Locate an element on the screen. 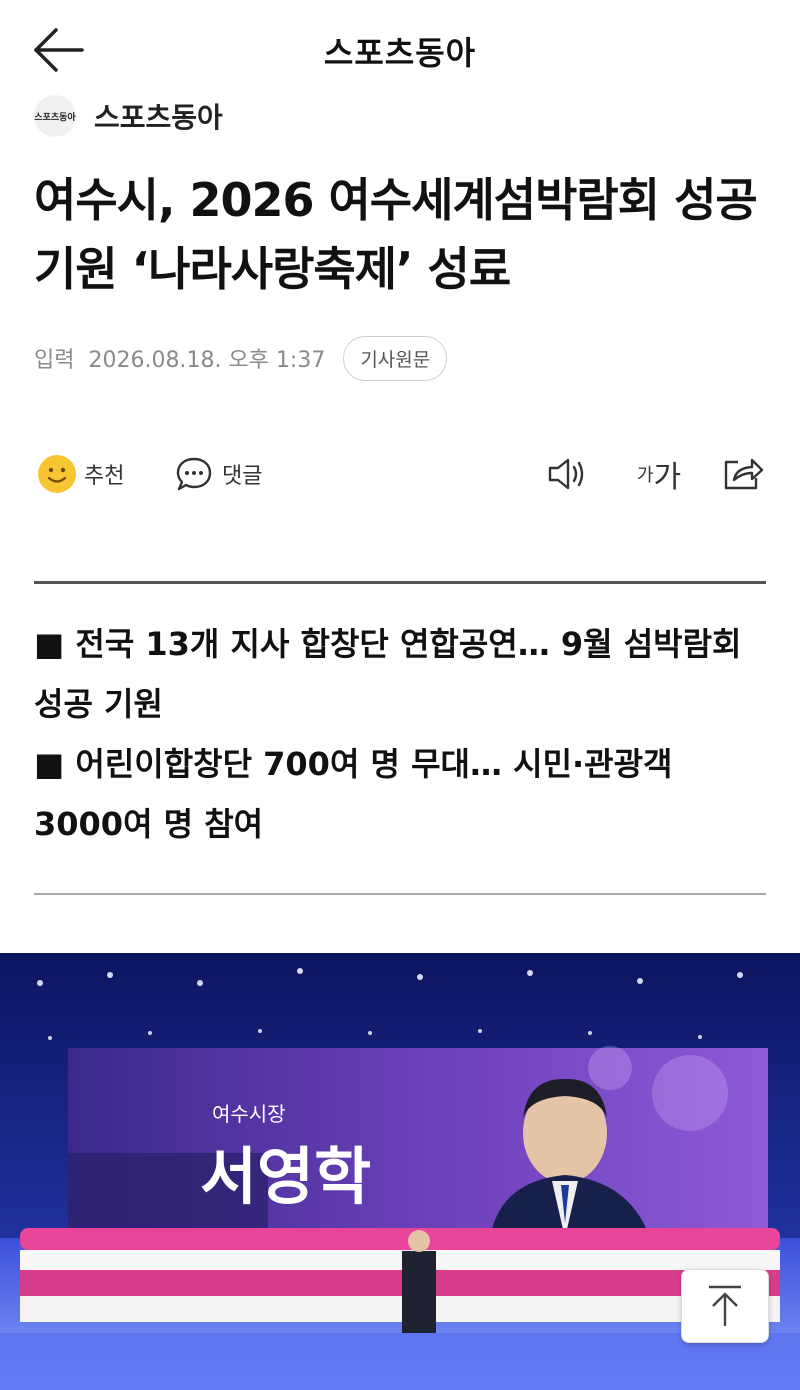  summary-line-1: ■ 전국 13개 지사 합창단 연합공연… 9월 섬박람회 성공 기원 is located at coordinates (388, 674).